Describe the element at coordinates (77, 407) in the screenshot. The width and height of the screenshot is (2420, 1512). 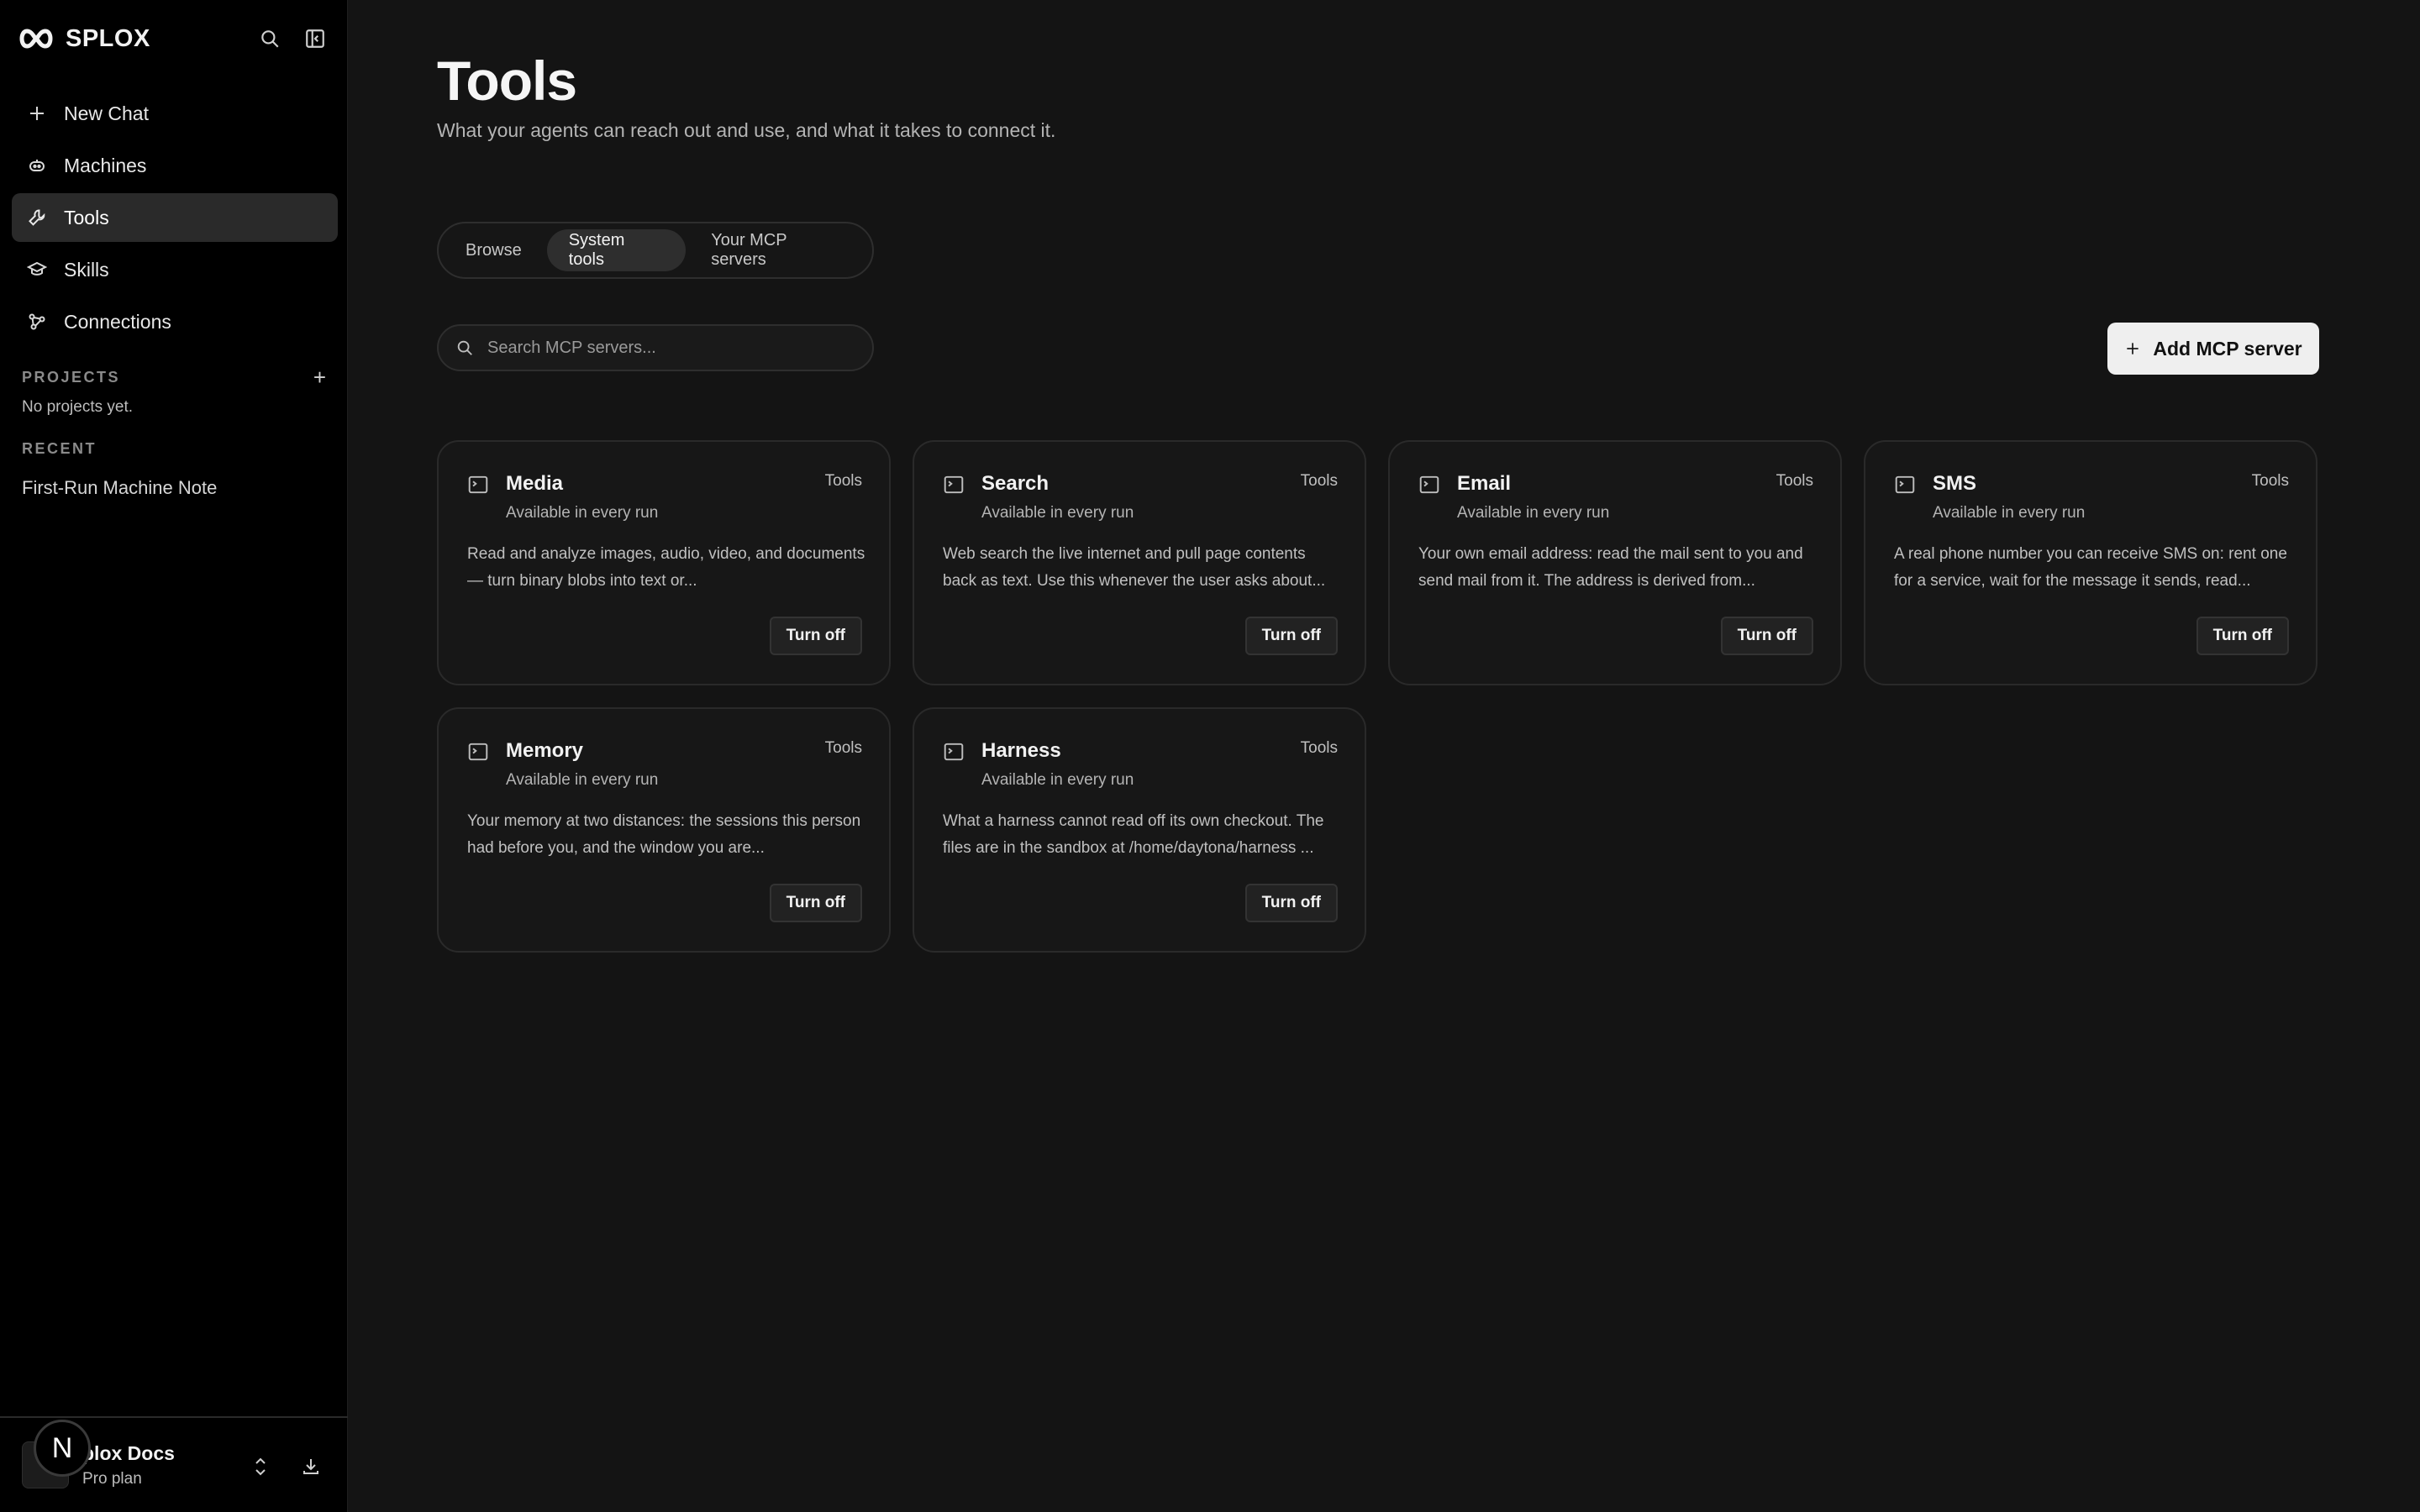
I see `projects-empty-text: No projects yet.` at that location.